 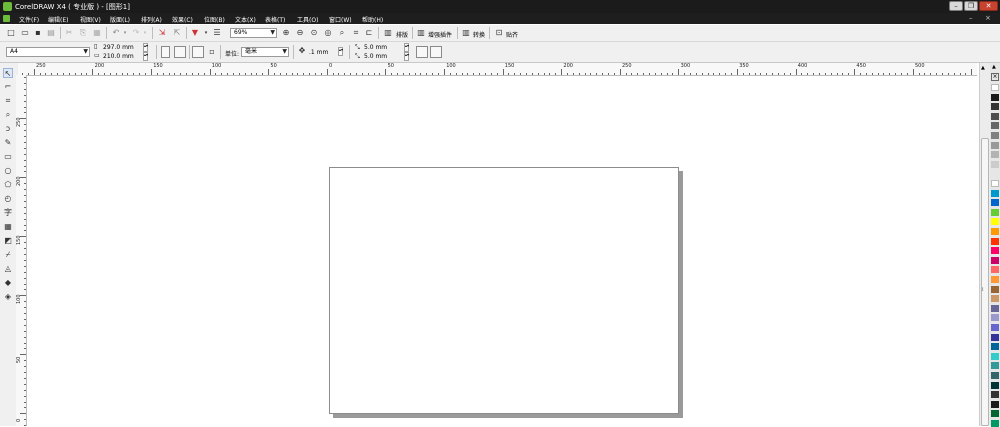 I want to click on convert-icon: ▥, so click(x=466, y=33).